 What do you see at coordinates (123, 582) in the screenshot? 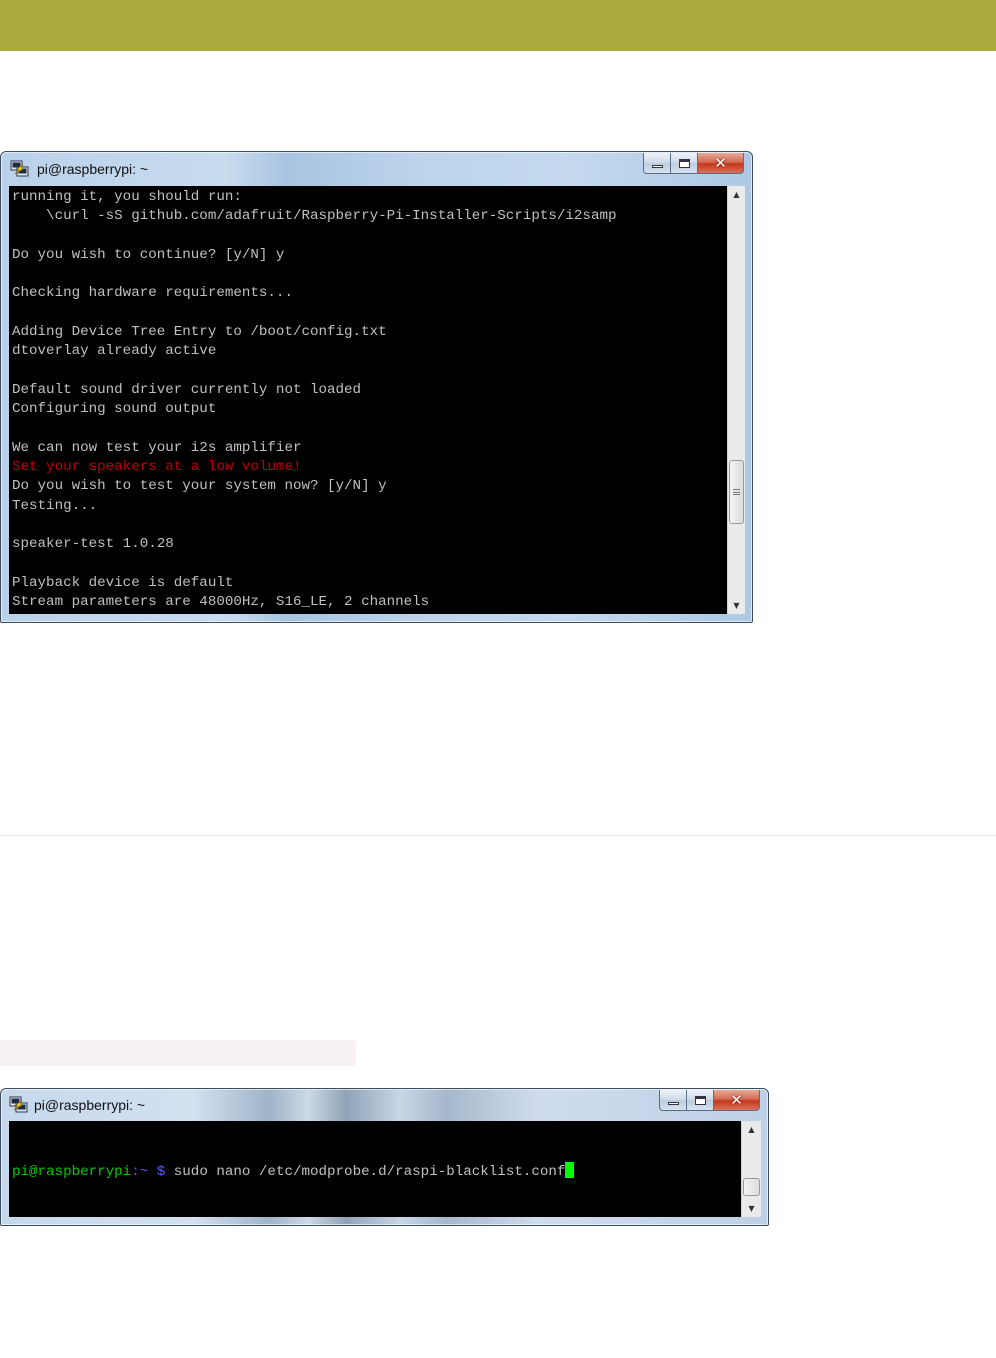
I see `terminal-line: Playback device is default` at bounding box center [123, 582].